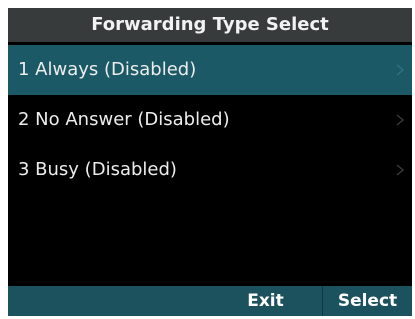  What do you see at coordinates (107, 69) in the screenshot?
I see `menu-item-label: 1 Always (Disabled)` at bounding box center [107, 69].